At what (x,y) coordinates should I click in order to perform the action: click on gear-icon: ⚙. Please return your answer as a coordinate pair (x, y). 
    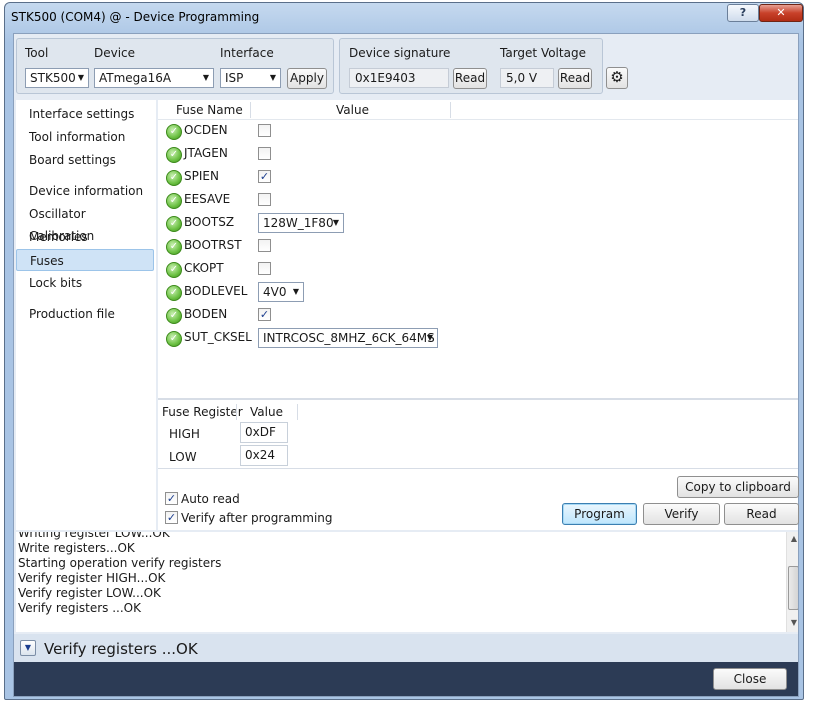
    Looking at the image, I should click on (617, 78).